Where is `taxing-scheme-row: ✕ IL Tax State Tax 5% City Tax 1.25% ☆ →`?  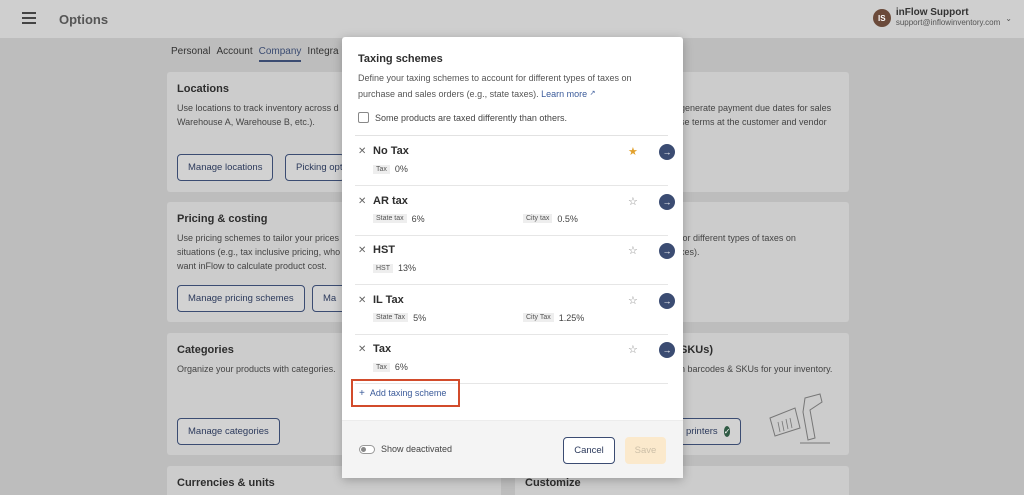 taxing-scheme-row: ✕ IL Tax State Tax 5% City Tax 1.25% ☆ → is located at coordinates (515, 310).